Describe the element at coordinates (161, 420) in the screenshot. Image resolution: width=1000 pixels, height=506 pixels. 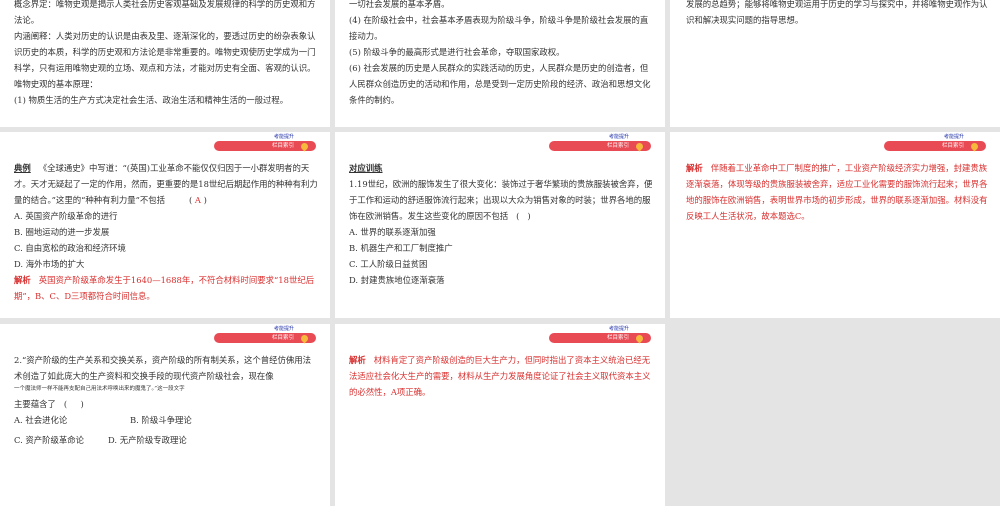
I see `option: B. 阶级斗争理论` at that location.